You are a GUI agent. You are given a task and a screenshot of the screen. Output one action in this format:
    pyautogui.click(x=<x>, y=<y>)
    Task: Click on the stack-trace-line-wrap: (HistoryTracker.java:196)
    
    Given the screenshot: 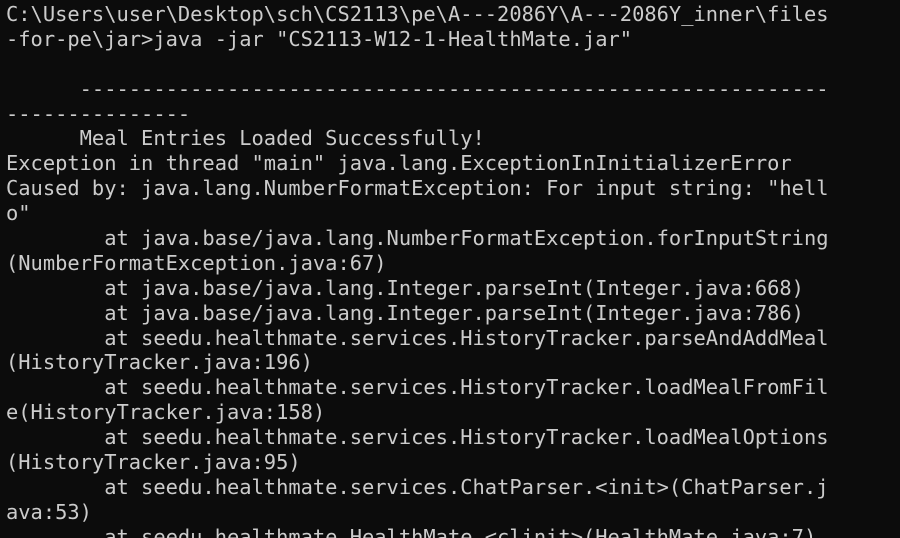 What is the action you would take?
    pyautogui.click(x=159, y=362)
    